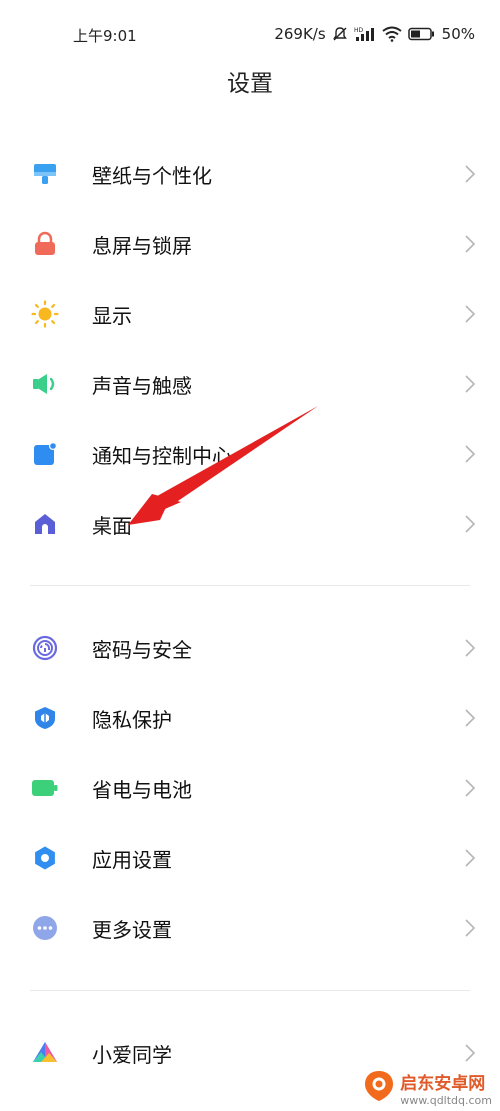  What do you see at coordinates (132, 929) in the screenshot?
I see `settings-item-label: 更多设置` at bounding box center [132, 929].